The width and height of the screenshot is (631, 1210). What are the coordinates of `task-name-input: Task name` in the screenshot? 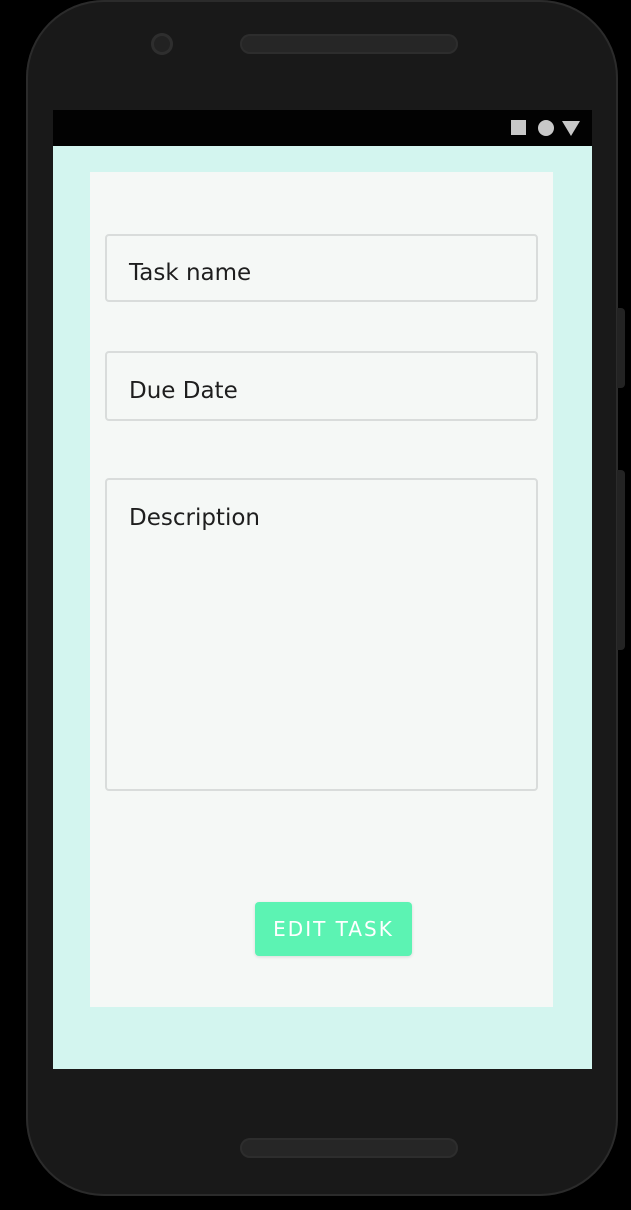 It's located at (321, 268).